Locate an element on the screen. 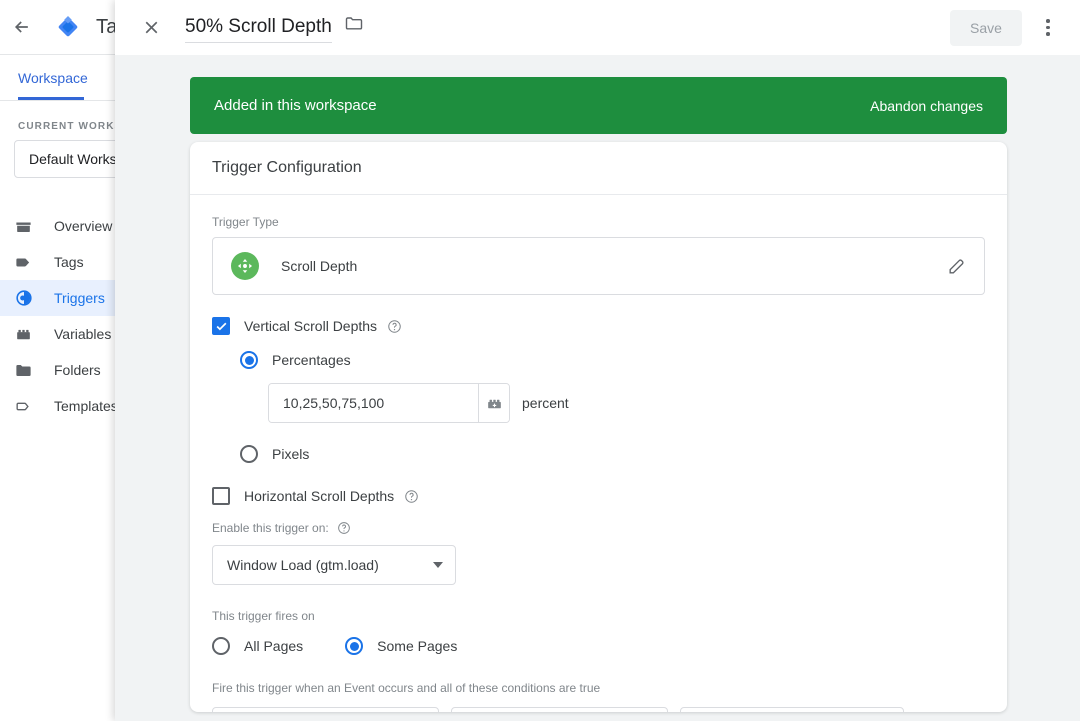 The height and width of the screenshot is (721, 1080). sidebar-item-label: Templates is located at coordinates (86, 406).